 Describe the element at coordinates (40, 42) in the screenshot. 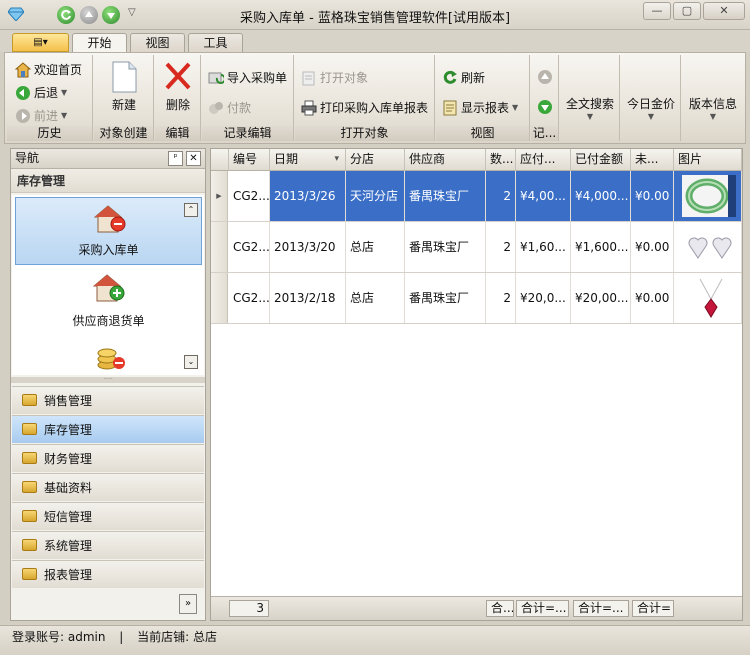

I see `app-menu-button: ▤▾` at that location.